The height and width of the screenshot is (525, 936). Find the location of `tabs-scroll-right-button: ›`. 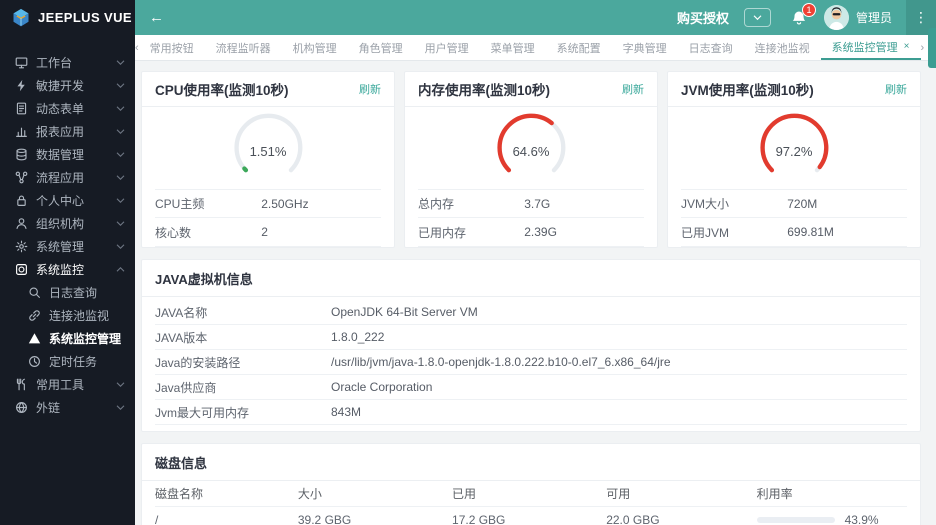

tabs-scroll-right-button: › is located at coordinates (923, 47).